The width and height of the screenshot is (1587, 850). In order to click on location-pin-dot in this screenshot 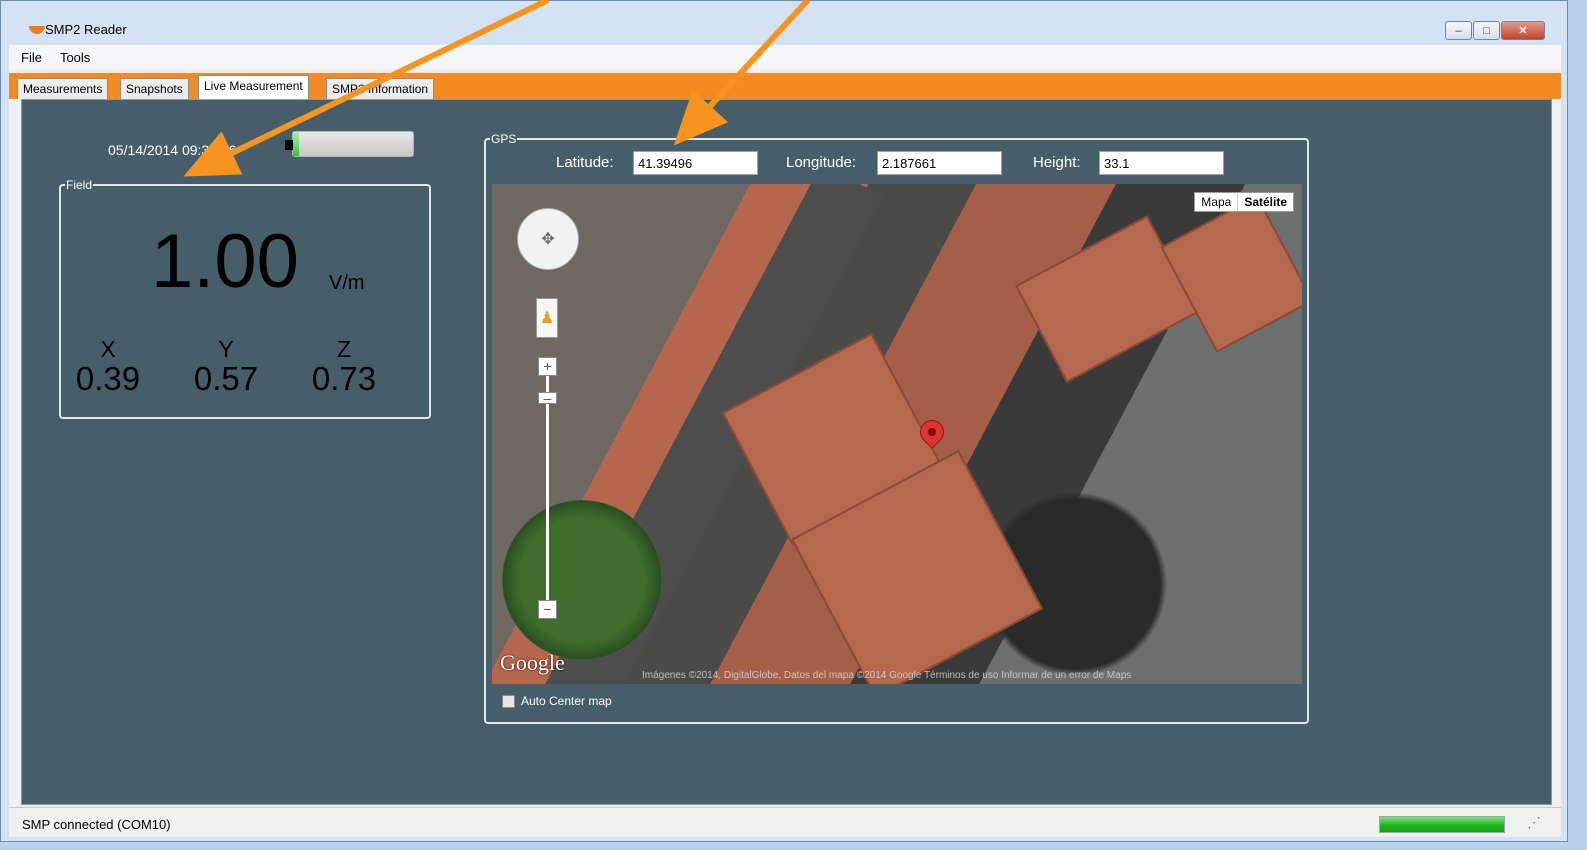, I will do `click(932, 432)`.